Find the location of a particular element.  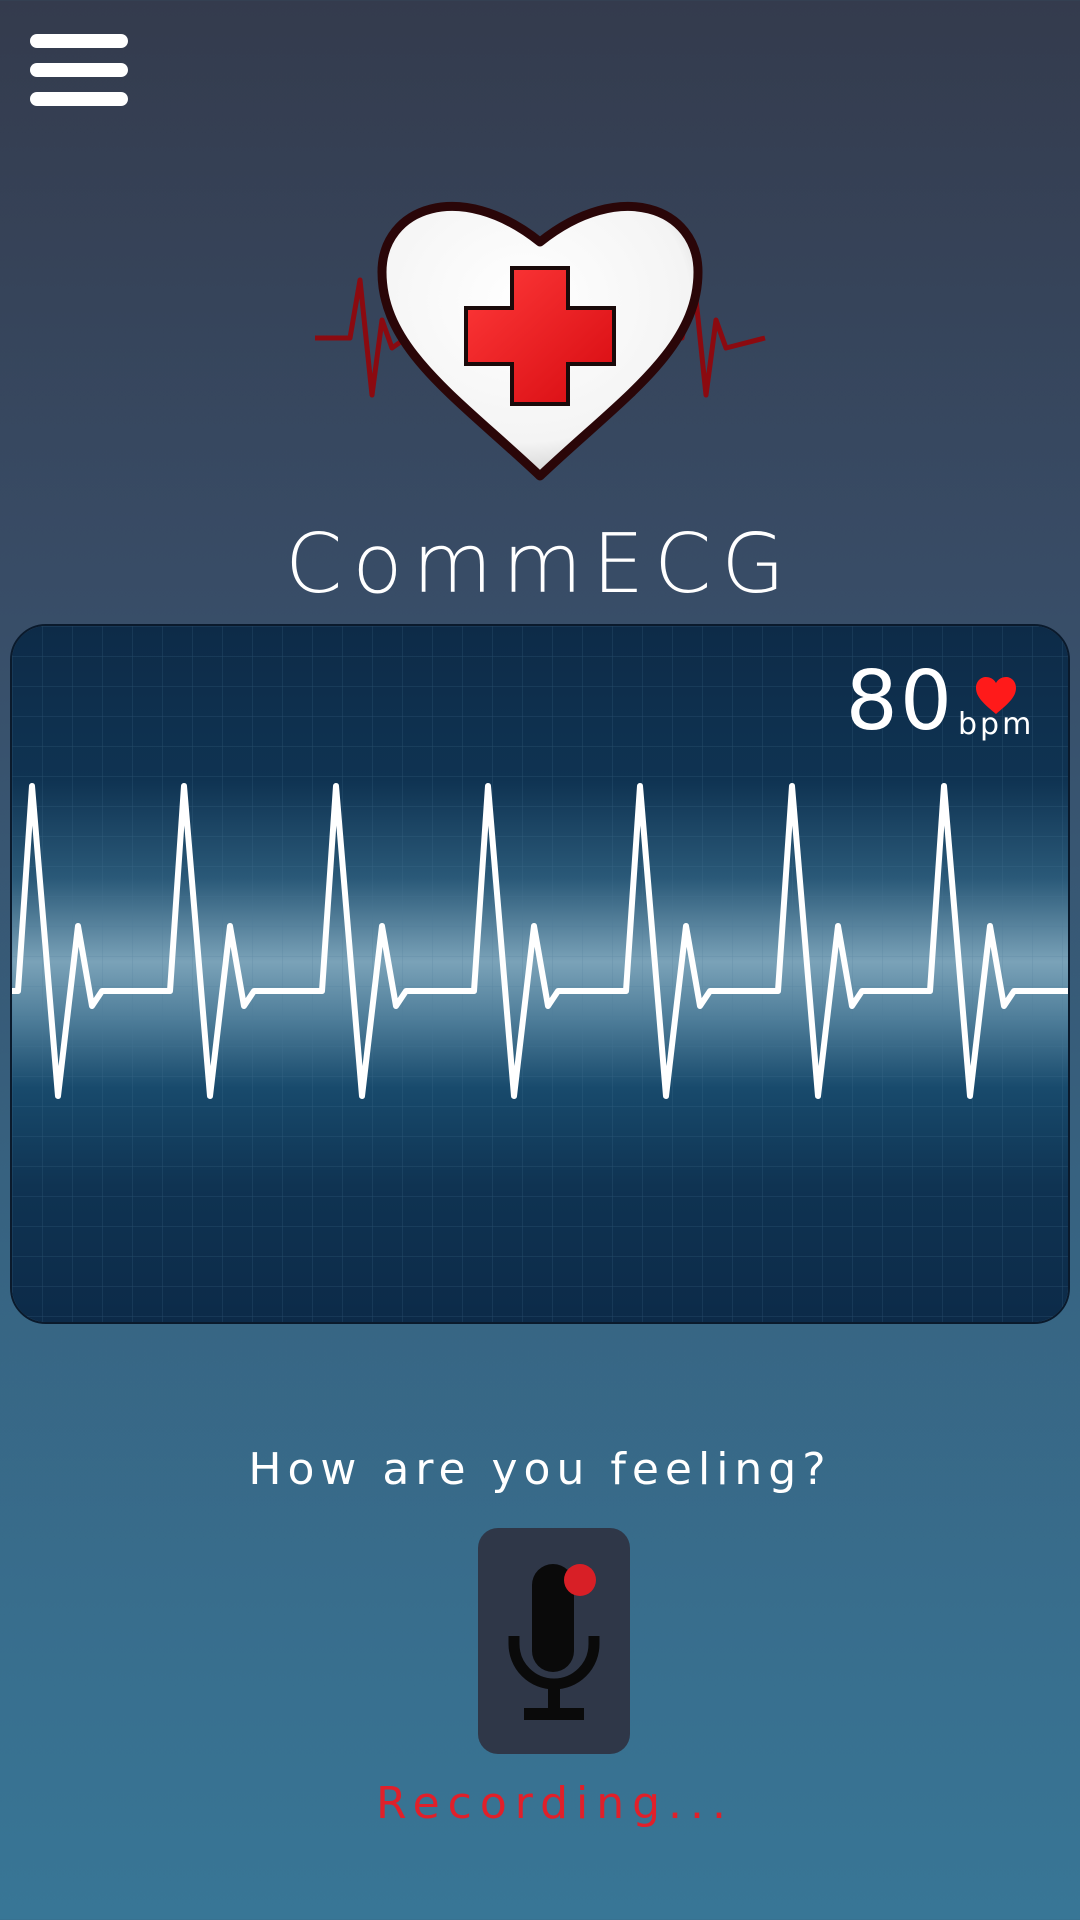

record-button is located at coordinates (554, 1641).